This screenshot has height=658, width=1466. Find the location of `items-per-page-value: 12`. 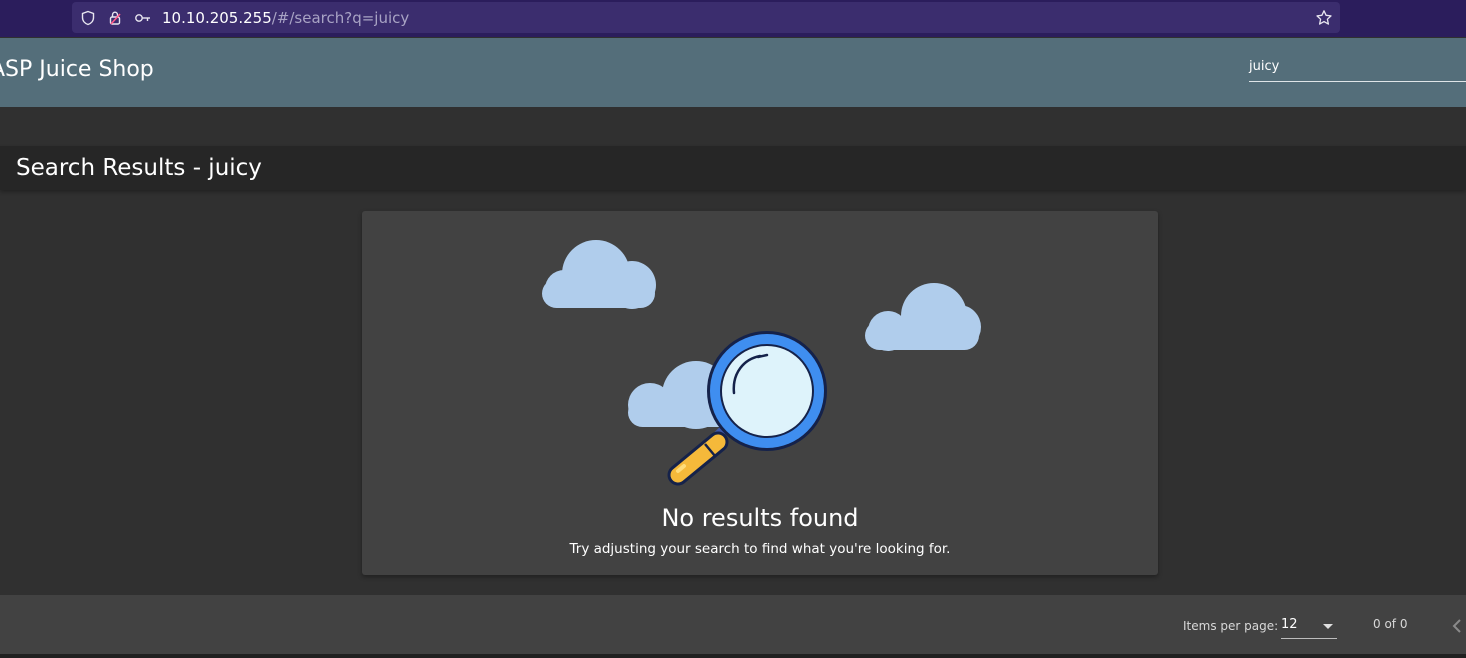

items-per-page-value: 12 is located at coordinates (1289, 624).